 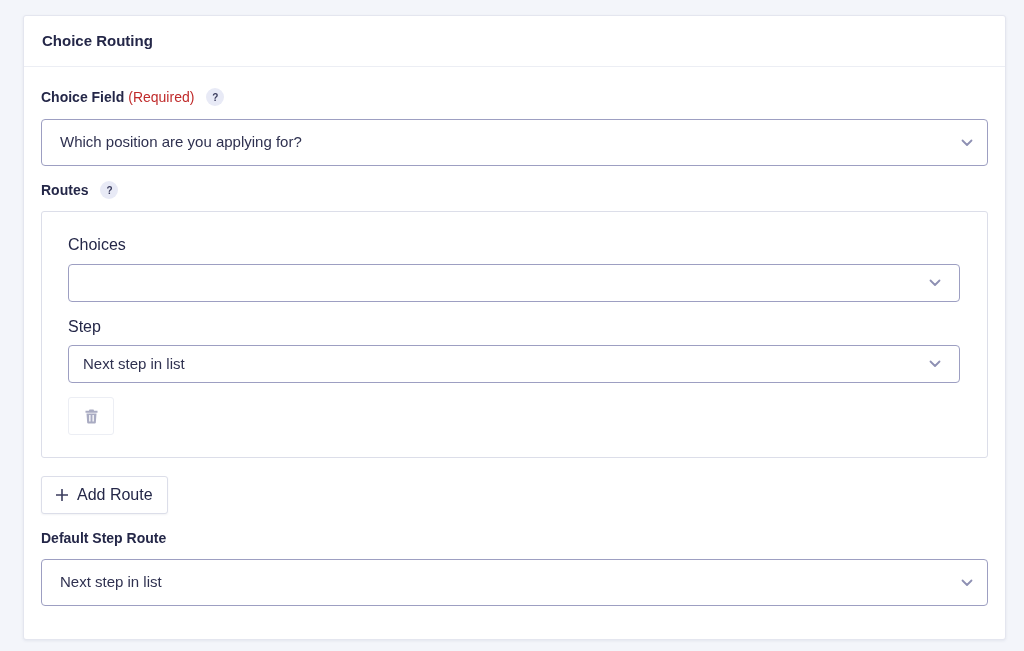 What do you see at coordinates (97, 40) in the screenshot?
I see `panel-title: Choice Routing` at bounding box center [97, 40].